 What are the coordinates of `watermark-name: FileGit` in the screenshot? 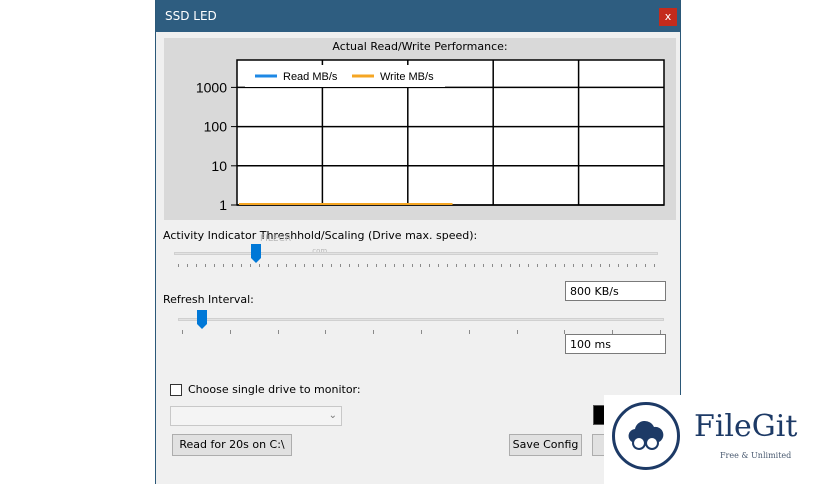 It's located at (746, 426).